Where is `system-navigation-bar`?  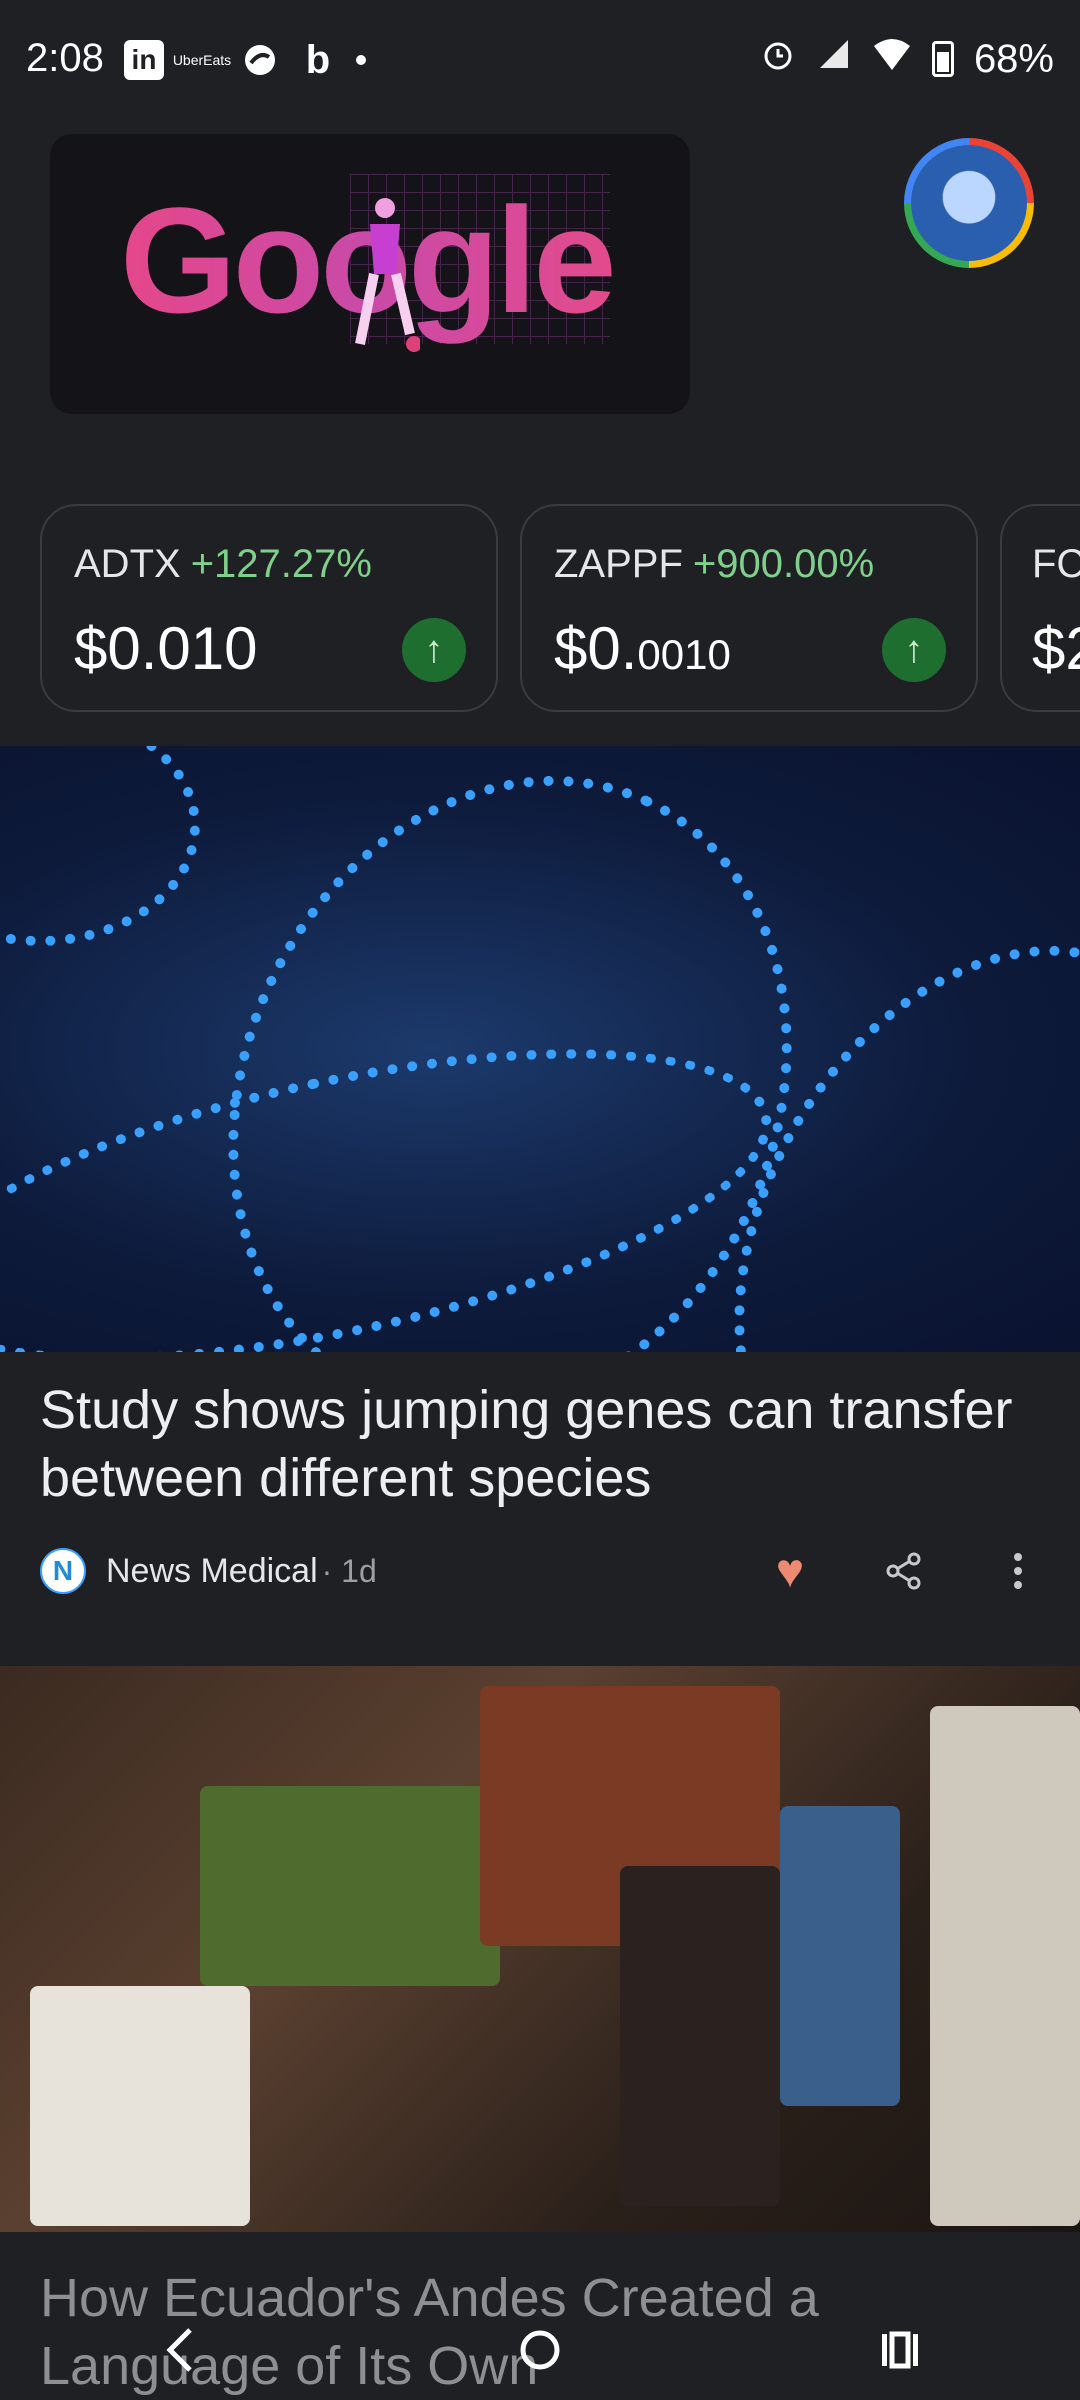
system-navigation-bar is located at coordinates (540, 2350).